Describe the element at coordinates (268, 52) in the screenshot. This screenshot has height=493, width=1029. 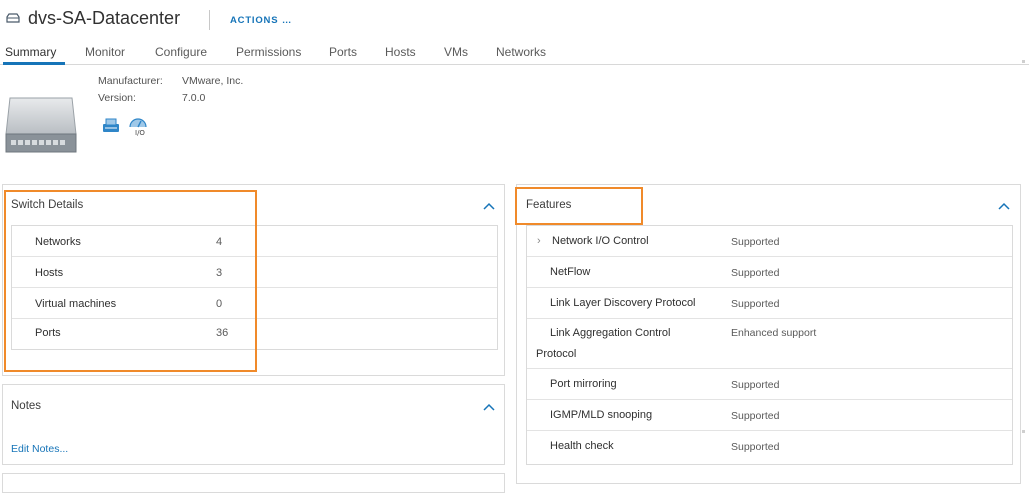
I see `tab-permissions: Permissions` at that location.